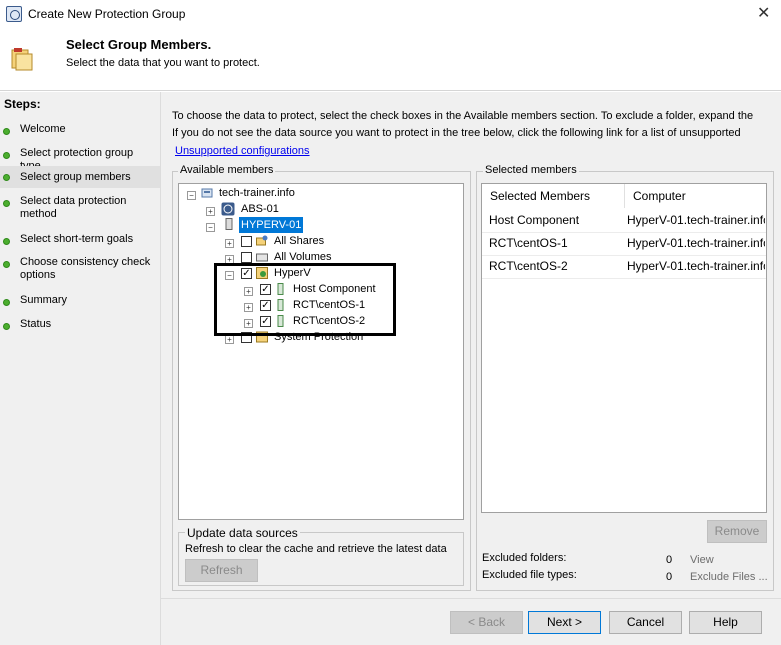  What do you see at coordinates (260, 209) in the screenshot?
I see `tree-node-abs-01: ABS-01` at bounding box center [260, 209].